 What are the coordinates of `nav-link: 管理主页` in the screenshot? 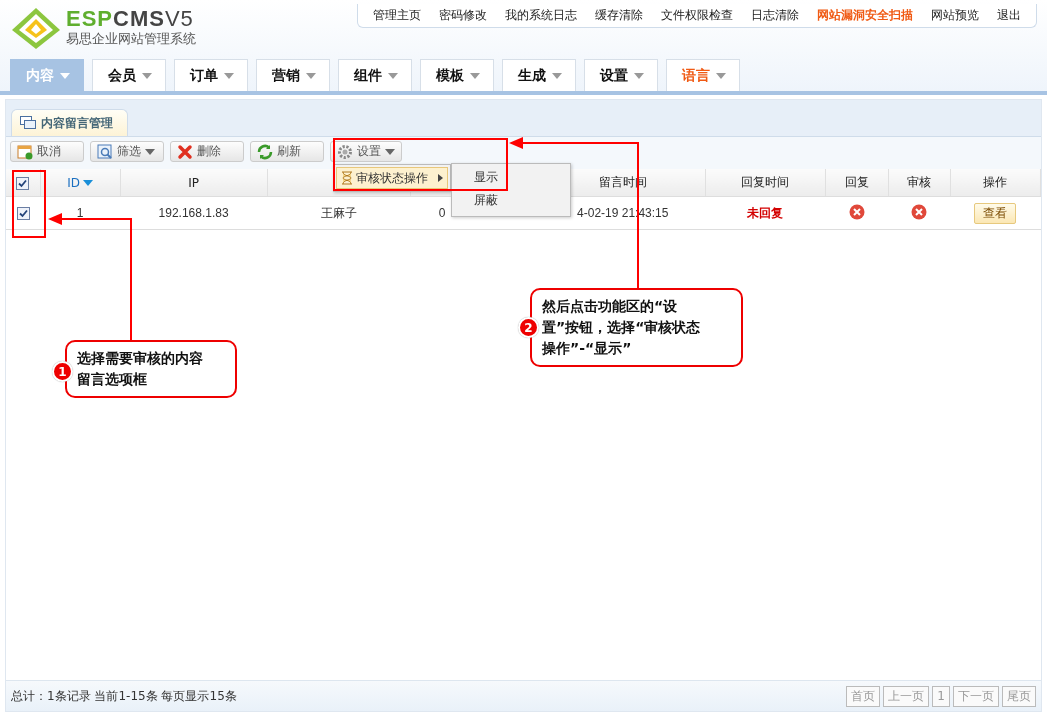 It's located at (397, 15).